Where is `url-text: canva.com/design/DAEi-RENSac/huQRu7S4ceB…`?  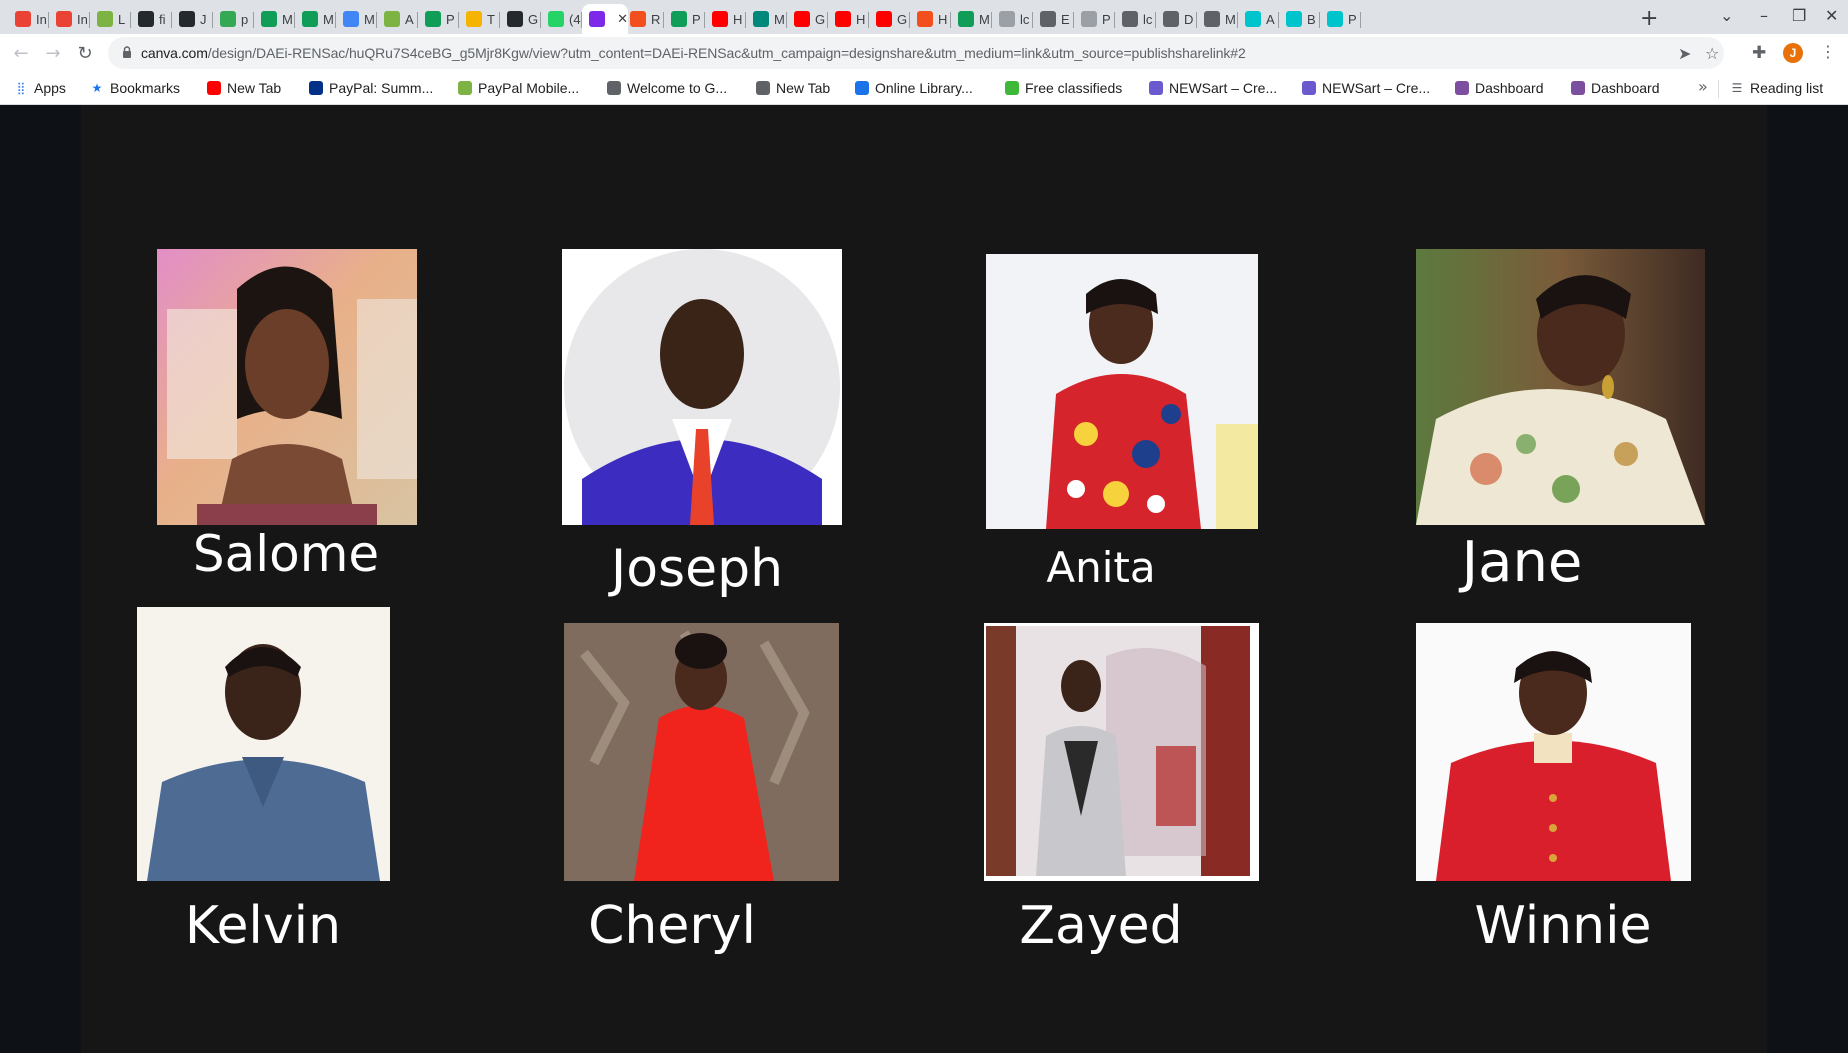
url-text: canva.com/design/DAEi-RENSac/huQRu7S4ceB… is located at coordinates (693, 53).